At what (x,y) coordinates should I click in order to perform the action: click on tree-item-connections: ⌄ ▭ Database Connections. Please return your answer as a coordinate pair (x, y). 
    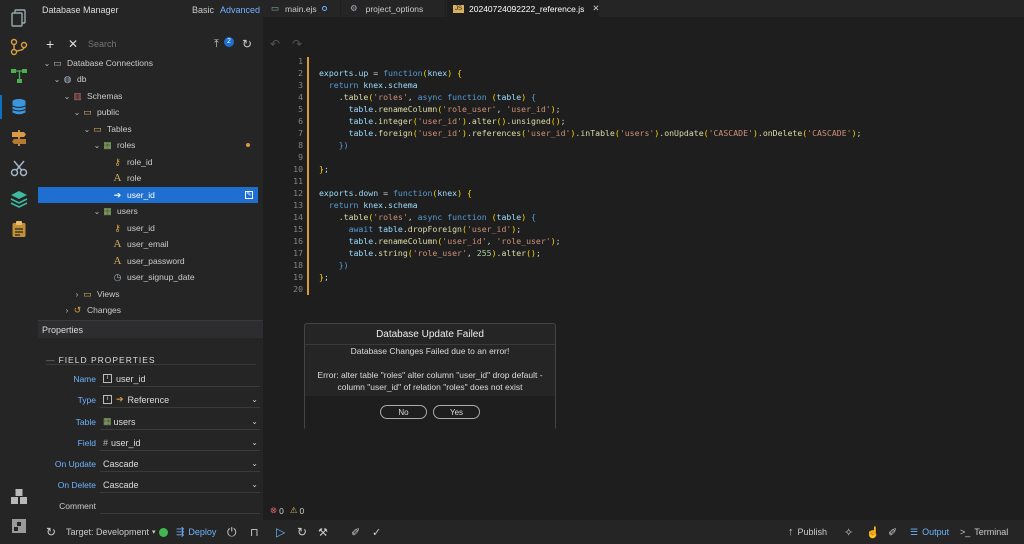
    Looking at the image, I should click on (148, 63).